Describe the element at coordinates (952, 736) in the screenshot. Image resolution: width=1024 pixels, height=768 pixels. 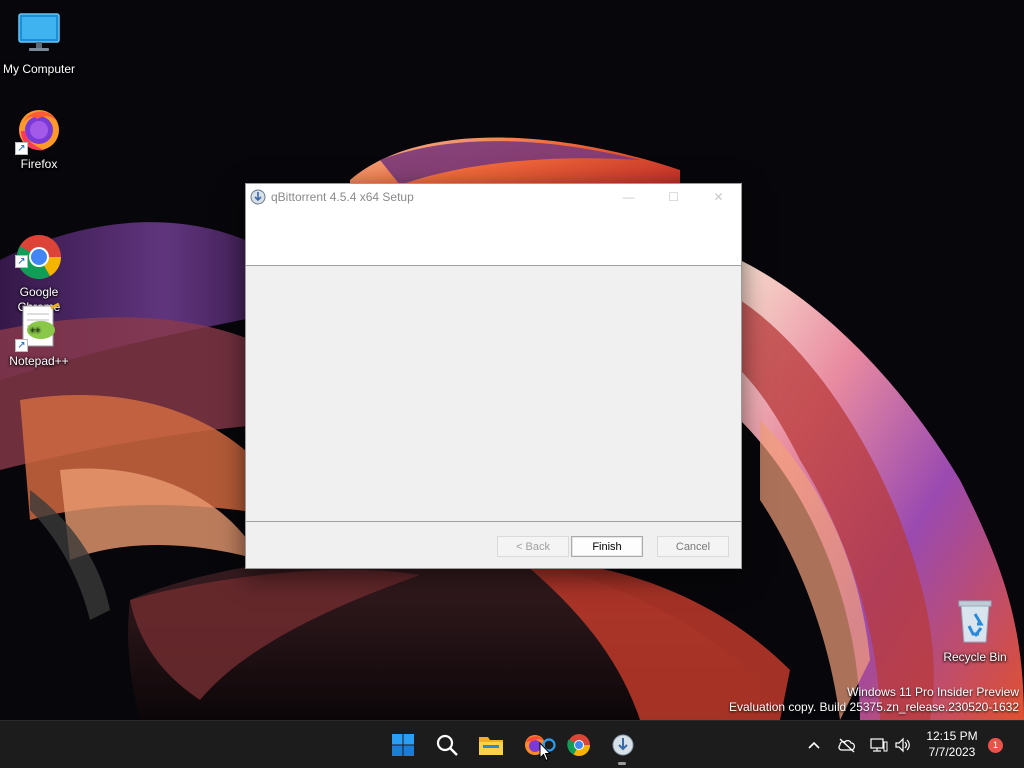
I see `clock-time: 12:15 PM` at that location.